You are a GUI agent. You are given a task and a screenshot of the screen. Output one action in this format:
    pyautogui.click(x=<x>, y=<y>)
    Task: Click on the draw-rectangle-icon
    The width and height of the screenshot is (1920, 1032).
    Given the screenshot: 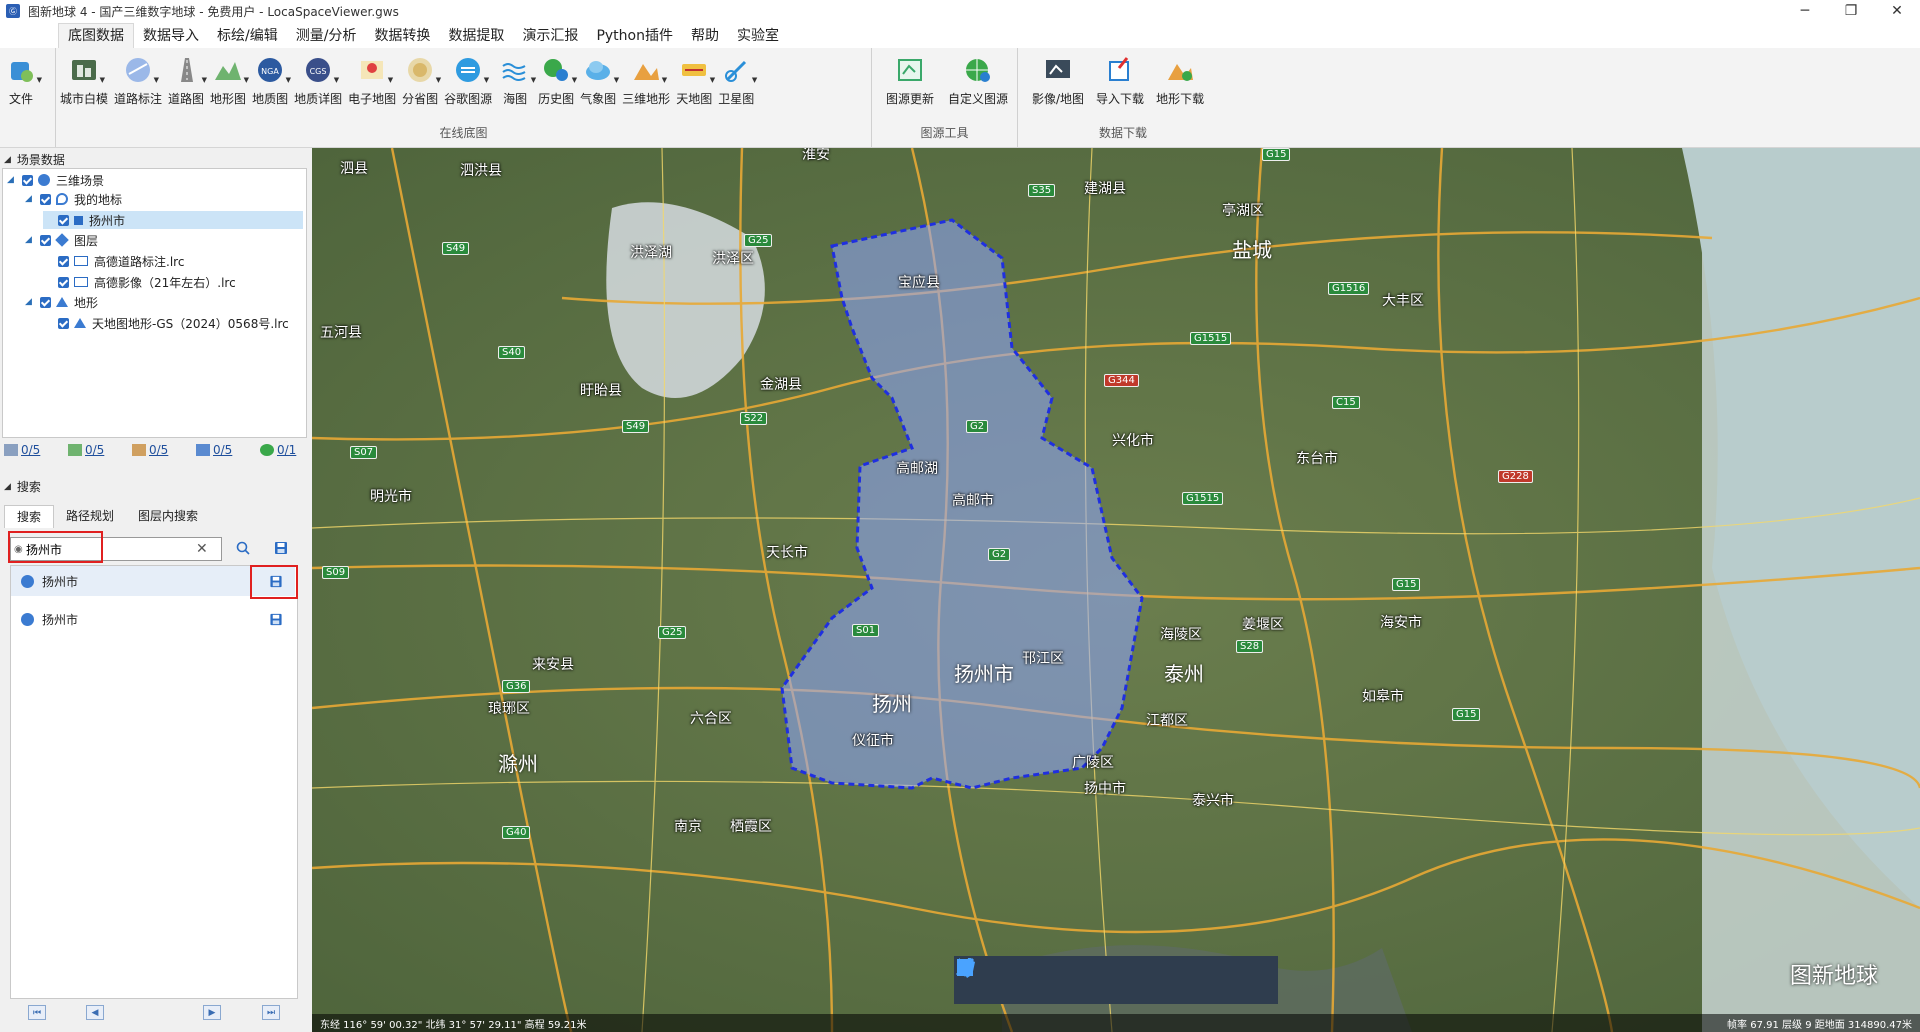 What is the action you would take?
    pyautogui.click(x=1080, y=976)
    